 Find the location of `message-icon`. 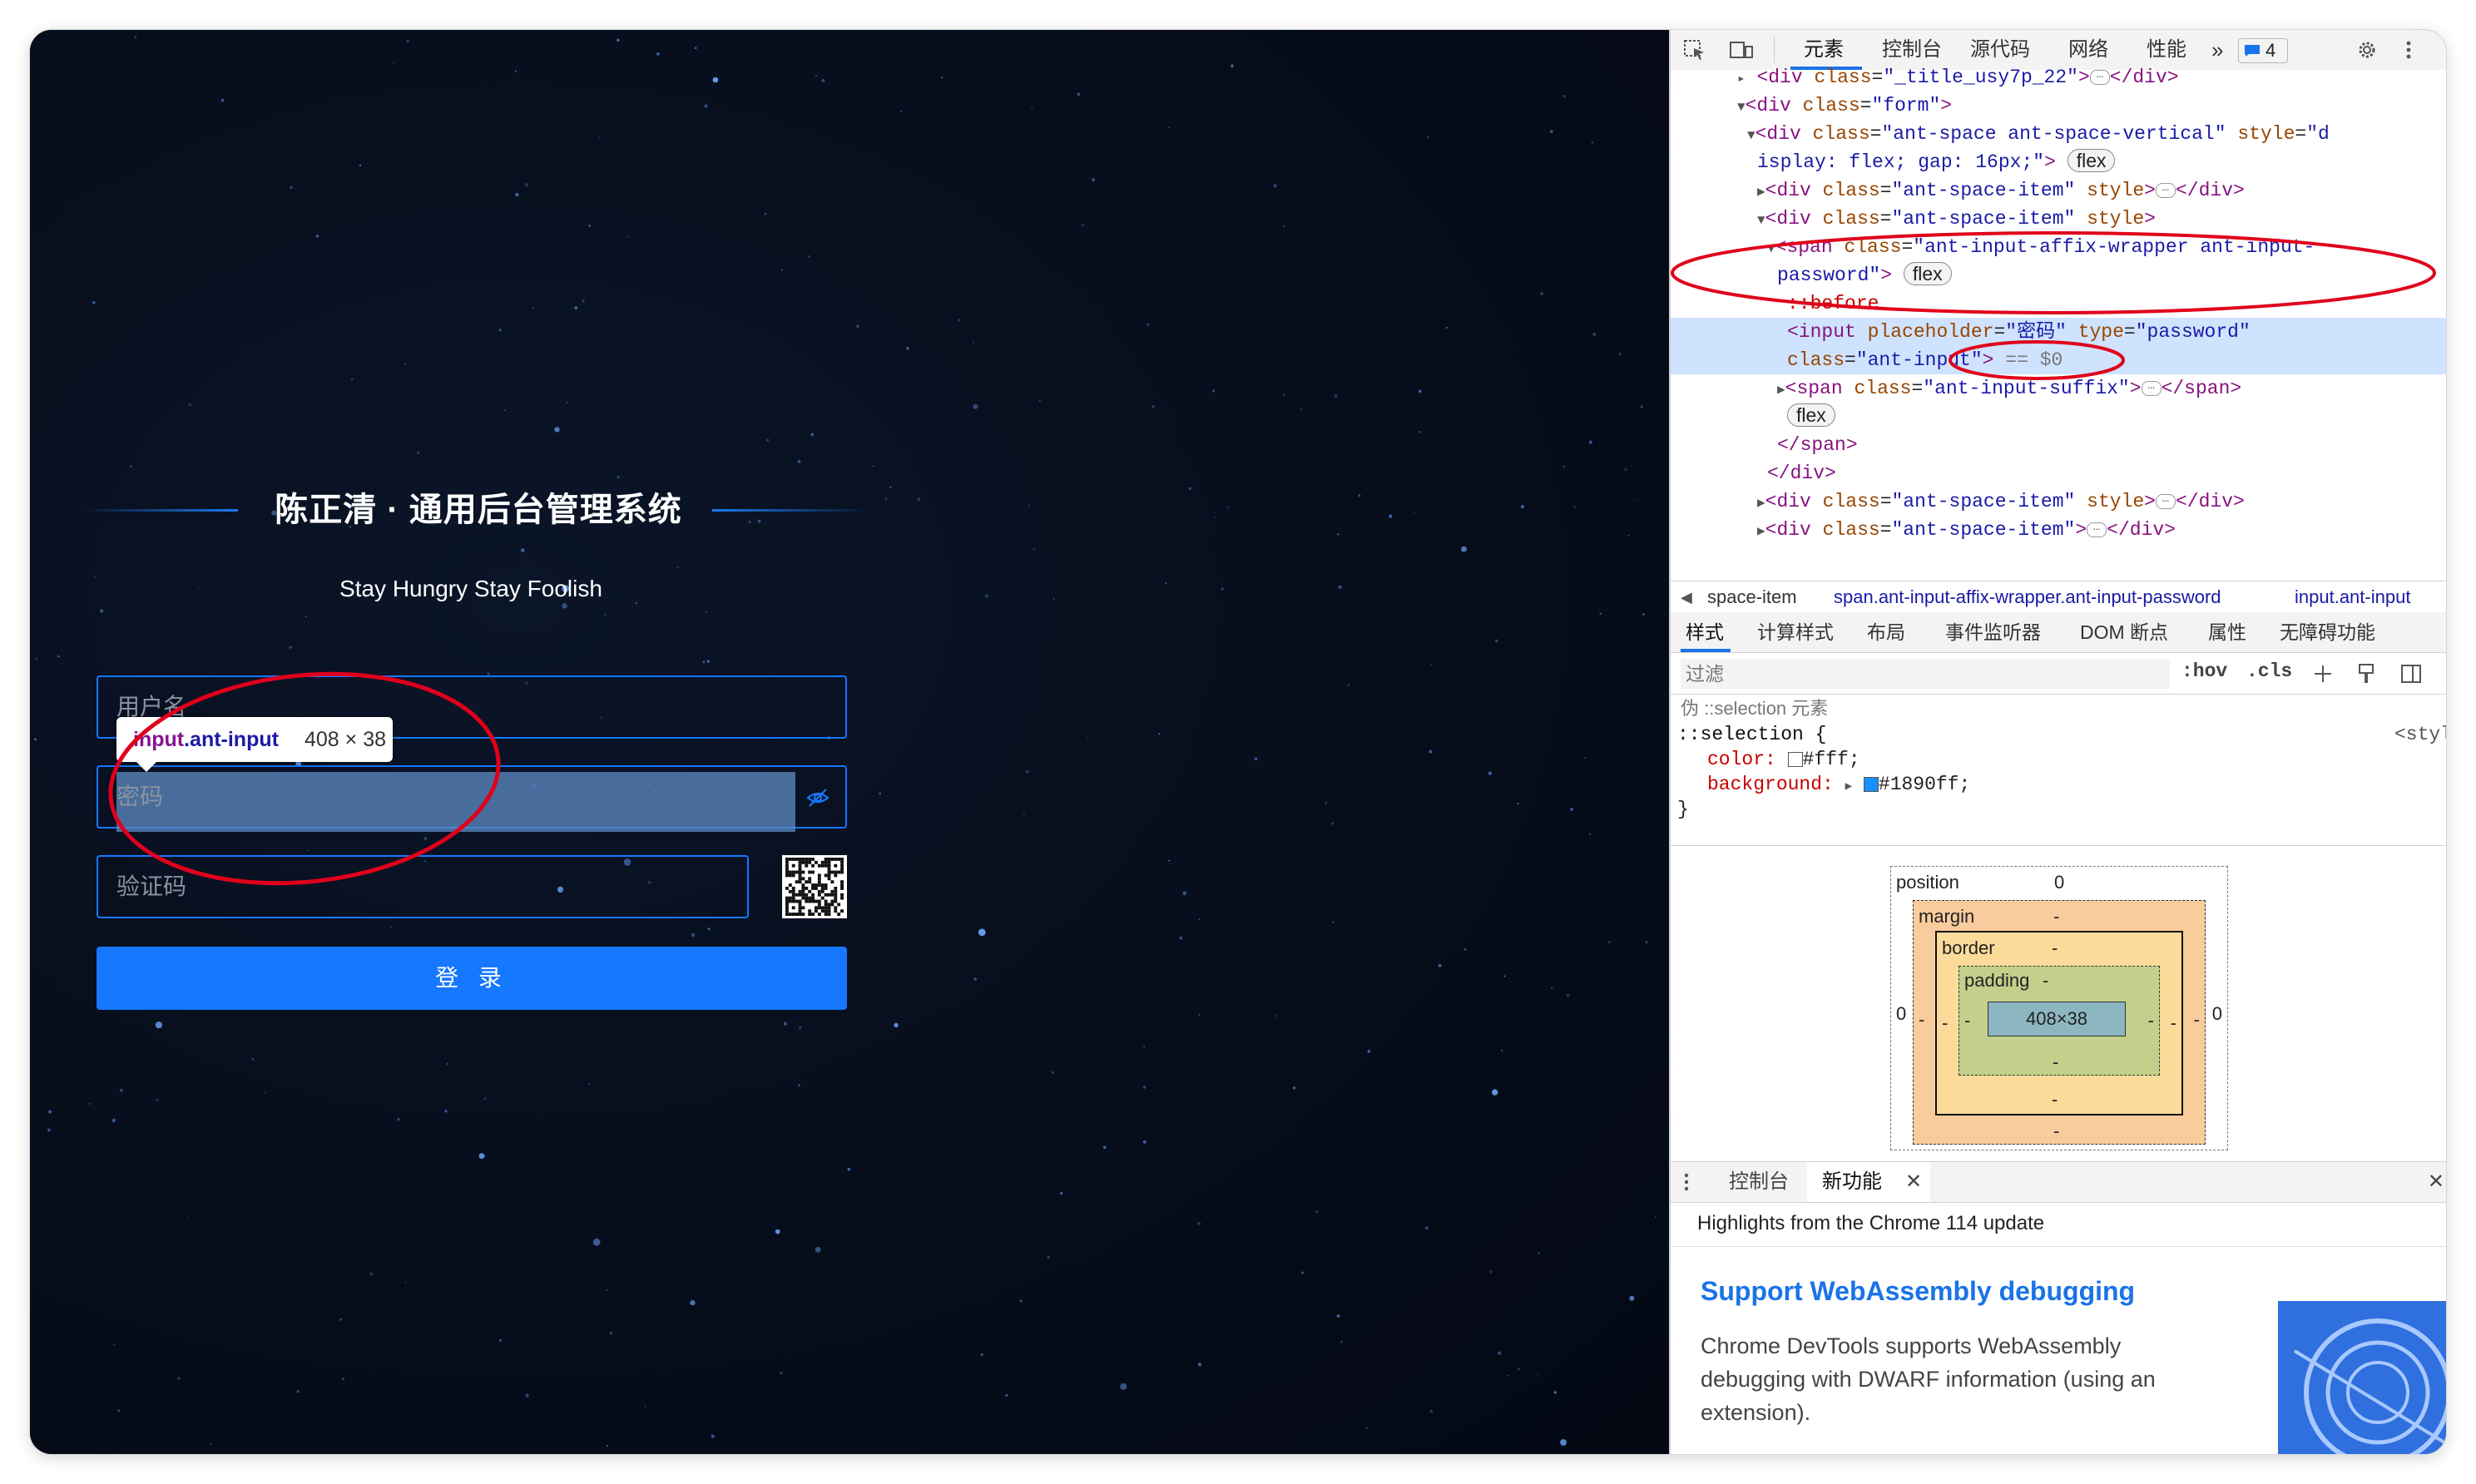

message-icon is located at coordinates (2252, 51).